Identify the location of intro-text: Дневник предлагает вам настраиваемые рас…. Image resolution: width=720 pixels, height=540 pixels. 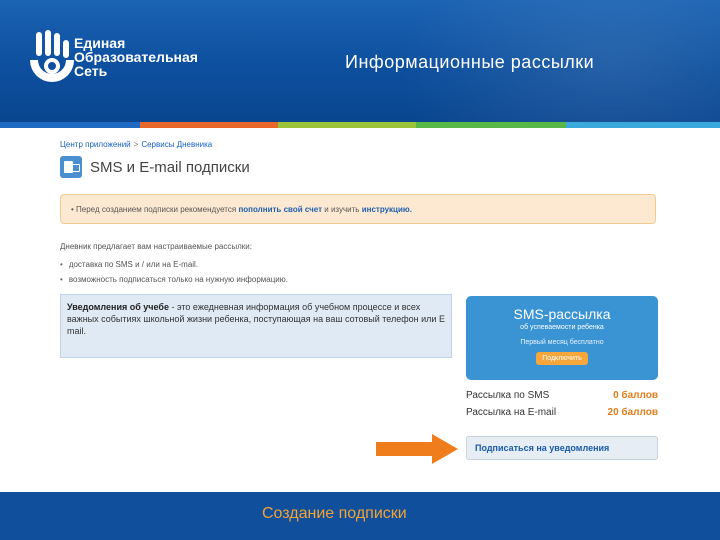
(156, 246).